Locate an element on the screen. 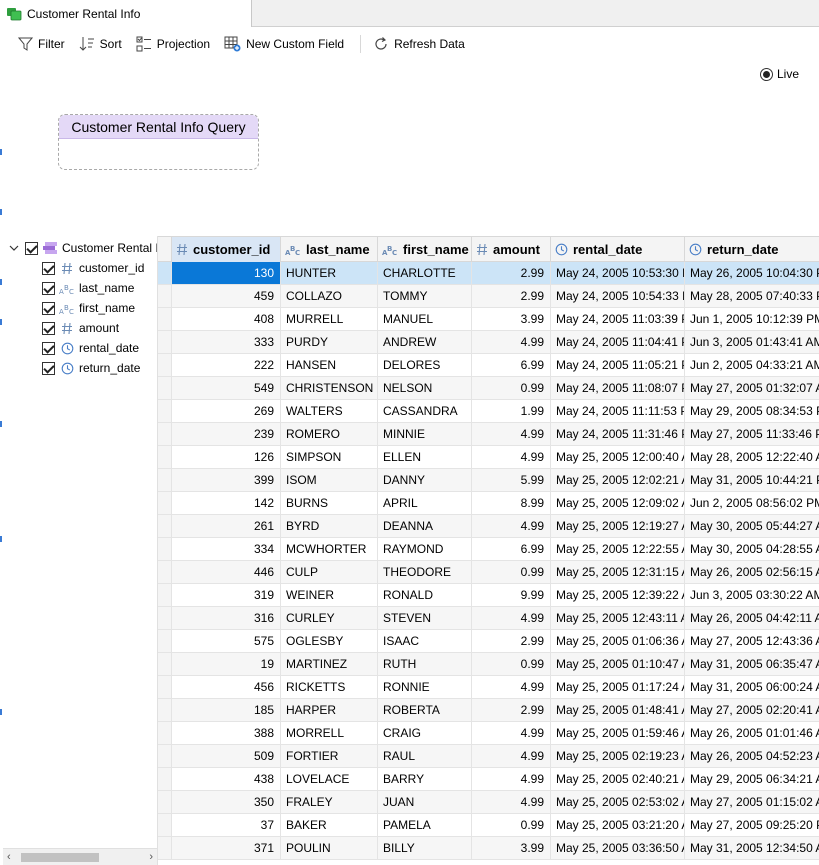 Image resolution: width=819 pixels, height=865 pixels. cell-return-date: May 27, 2005 12:43:36 A is located at coordinates (752, 641).